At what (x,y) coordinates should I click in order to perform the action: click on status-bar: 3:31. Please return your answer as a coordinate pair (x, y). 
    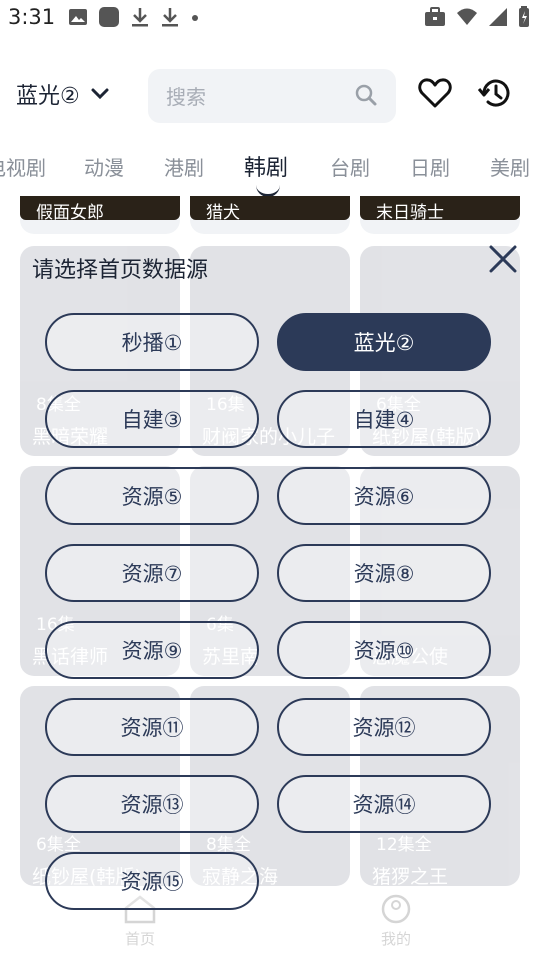
    Looking at the image, I should click on (270, 18).